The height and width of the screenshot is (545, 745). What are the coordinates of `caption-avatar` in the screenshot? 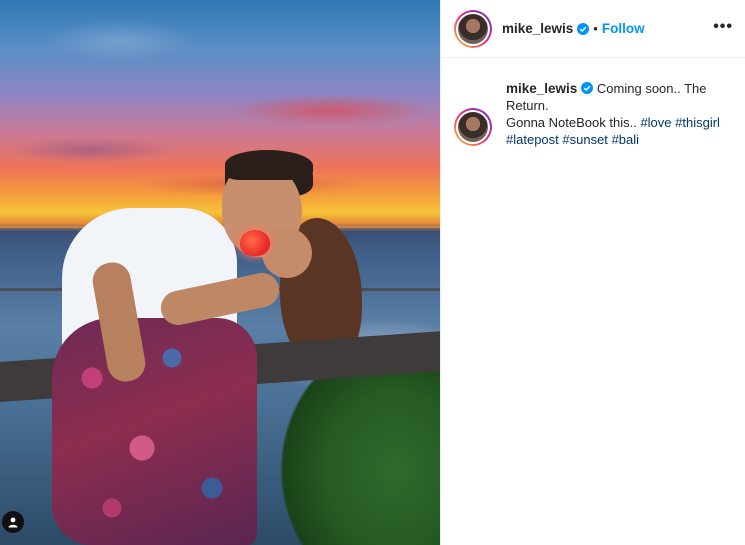 It's located at (473, 127).